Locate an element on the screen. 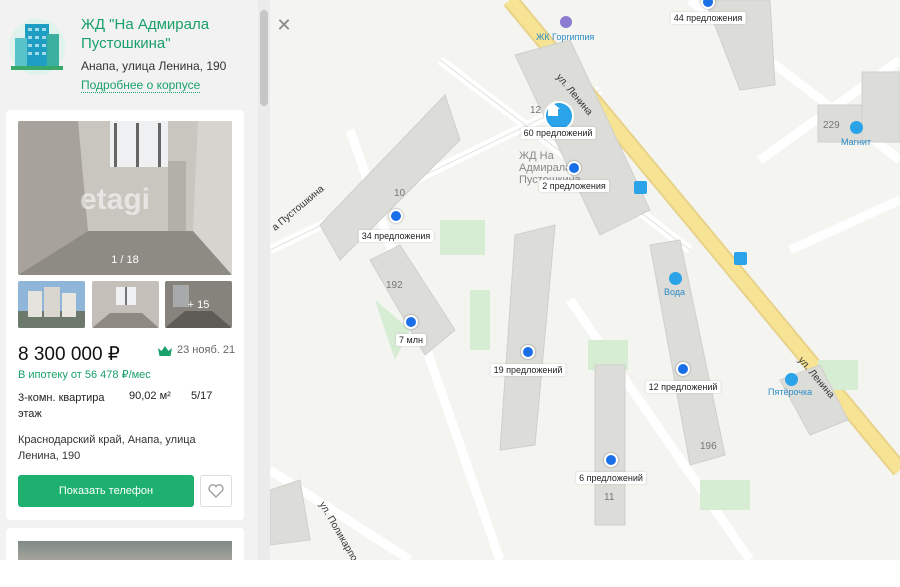  listing-date: 23 нояб. 21 is located at coordinates (206, 350).